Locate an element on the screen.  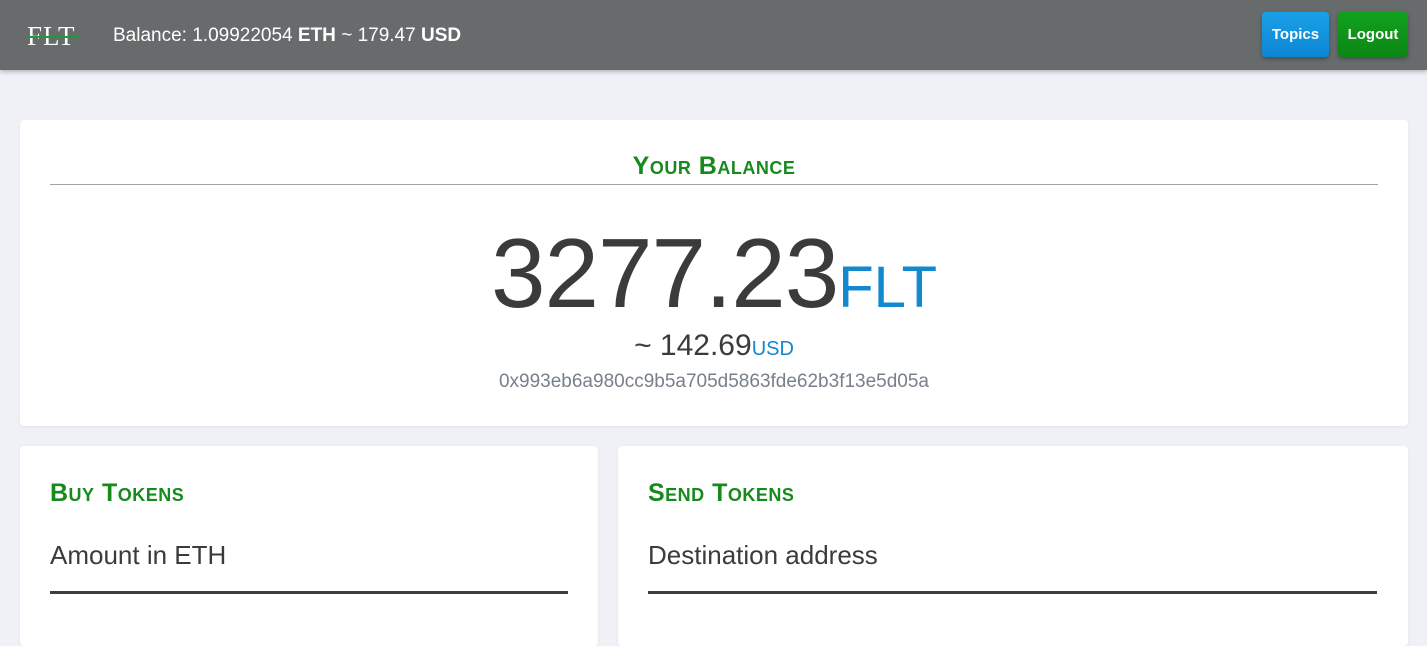
destination-address-field: Destination address is located at coordinates (763, 555).